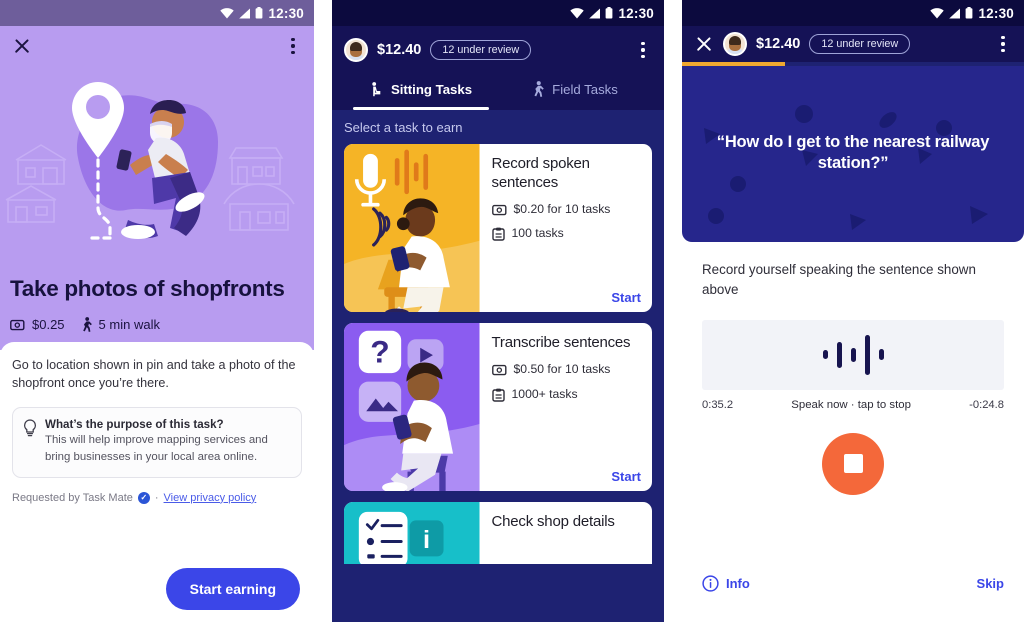  Describe the element at coordinates (986, 404) in the screenshot. I see `remaining-time: -0:24.8` at that location.